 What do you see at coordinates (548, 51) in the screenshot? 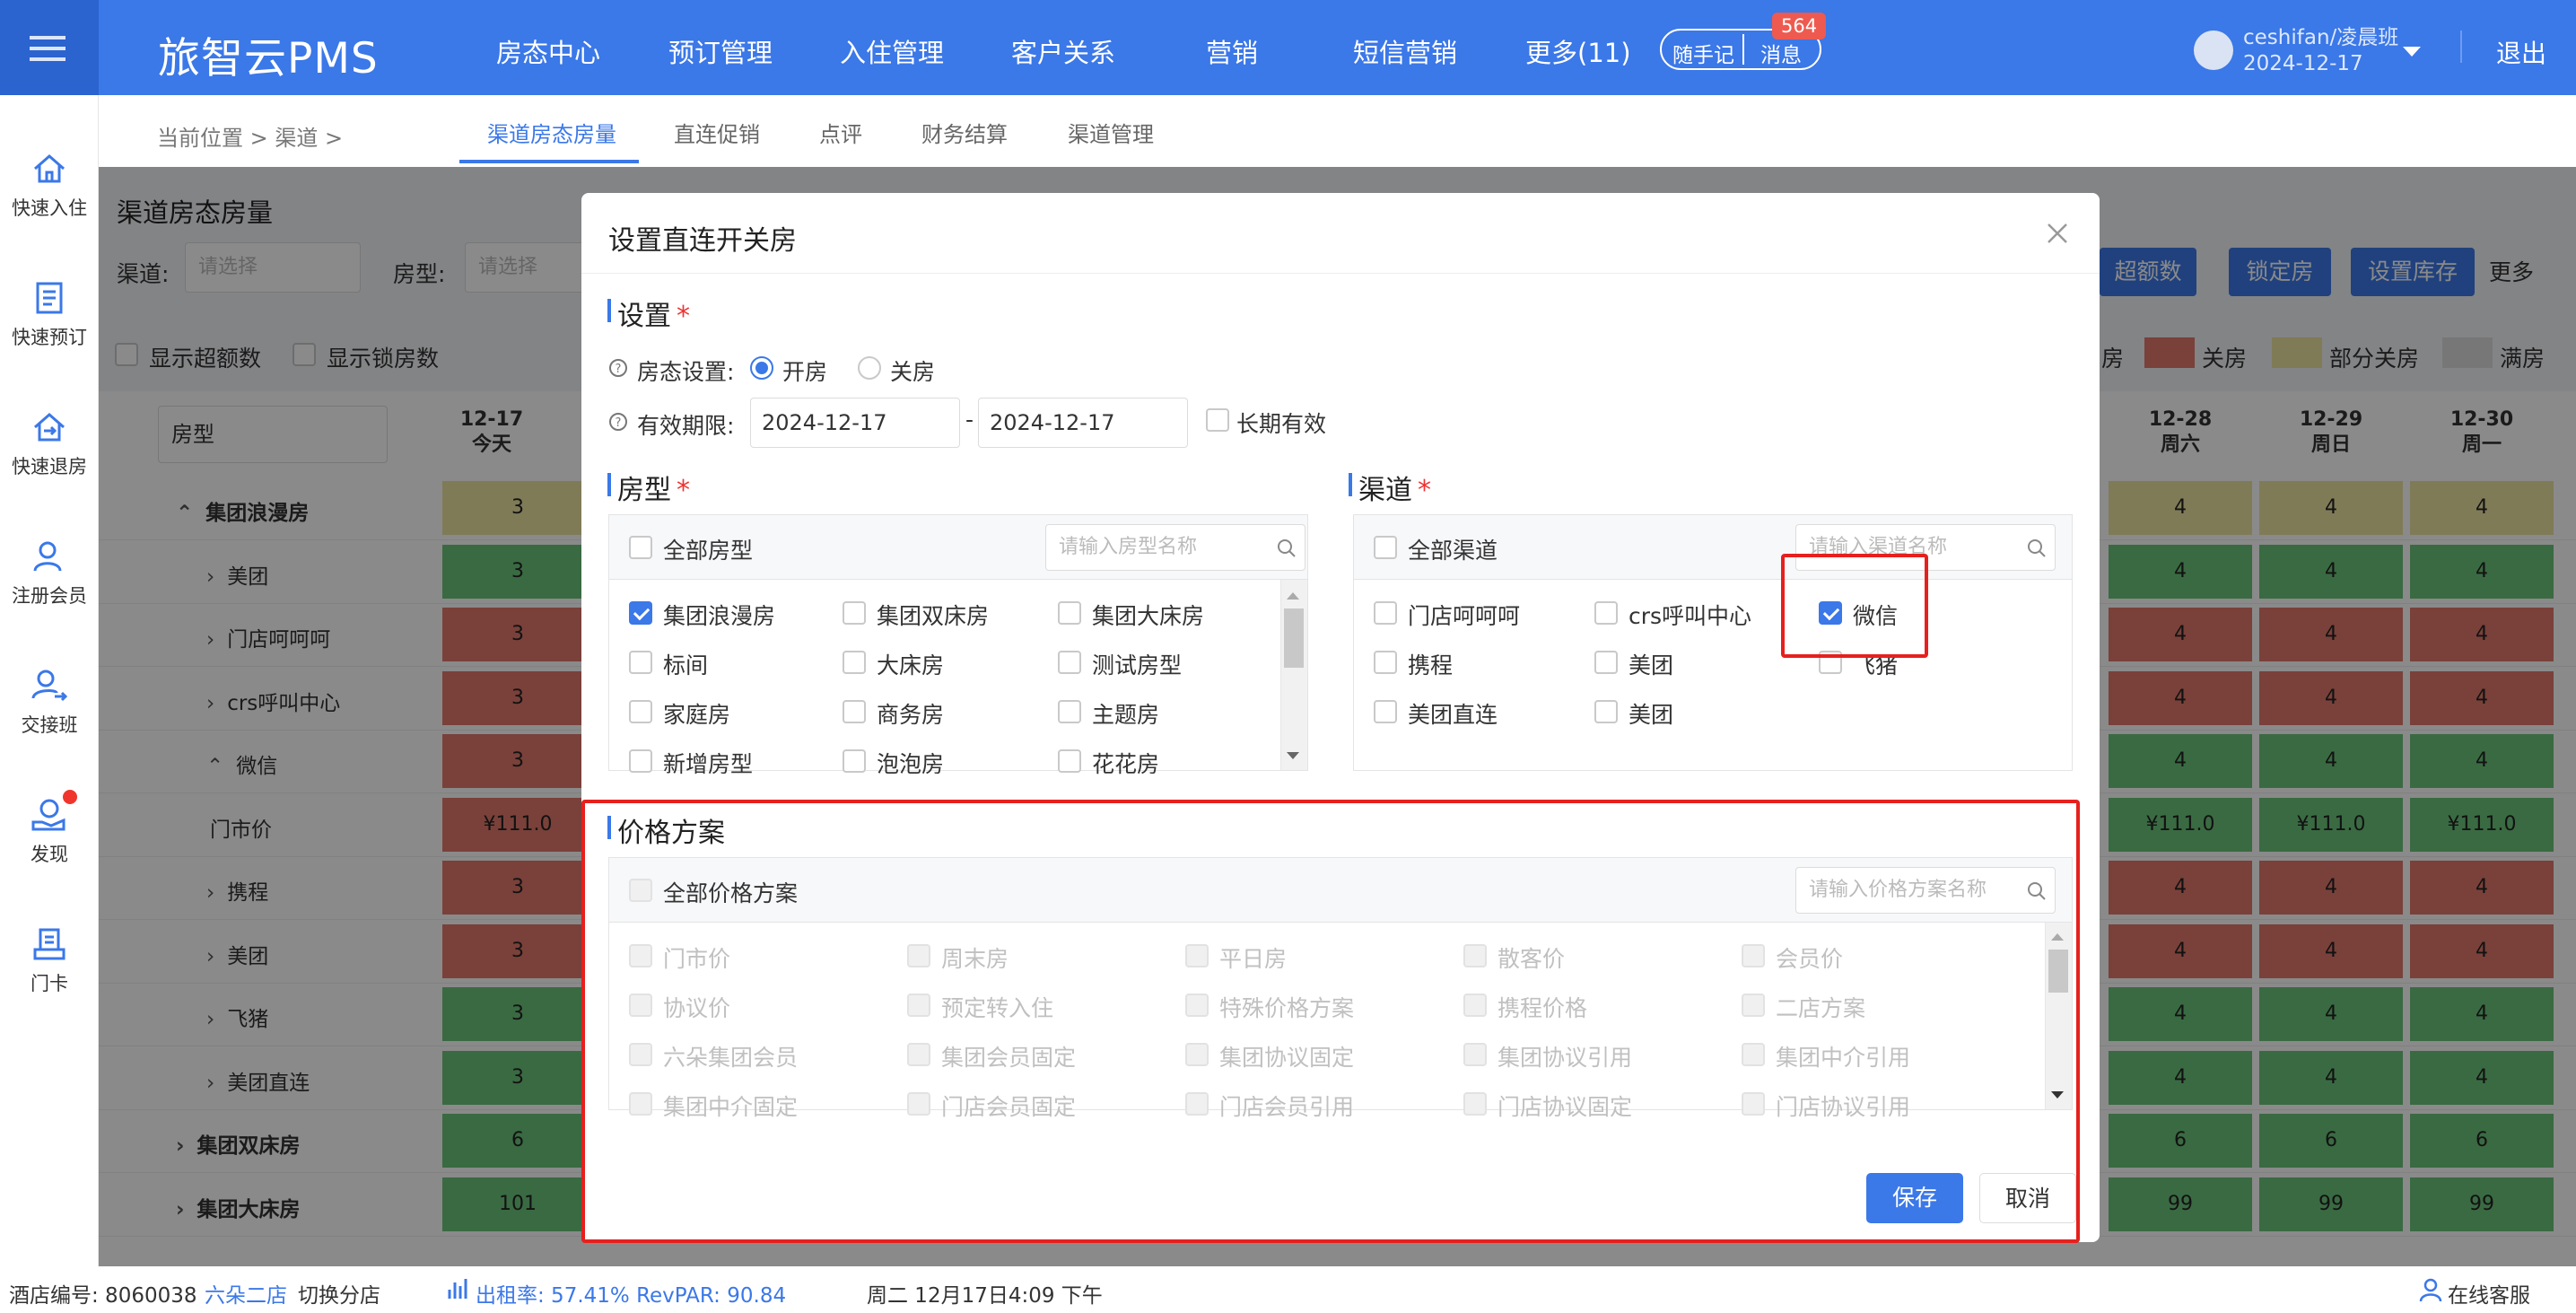
I see `nav-room-status: 房态中心` at bounding box center [548, 51].